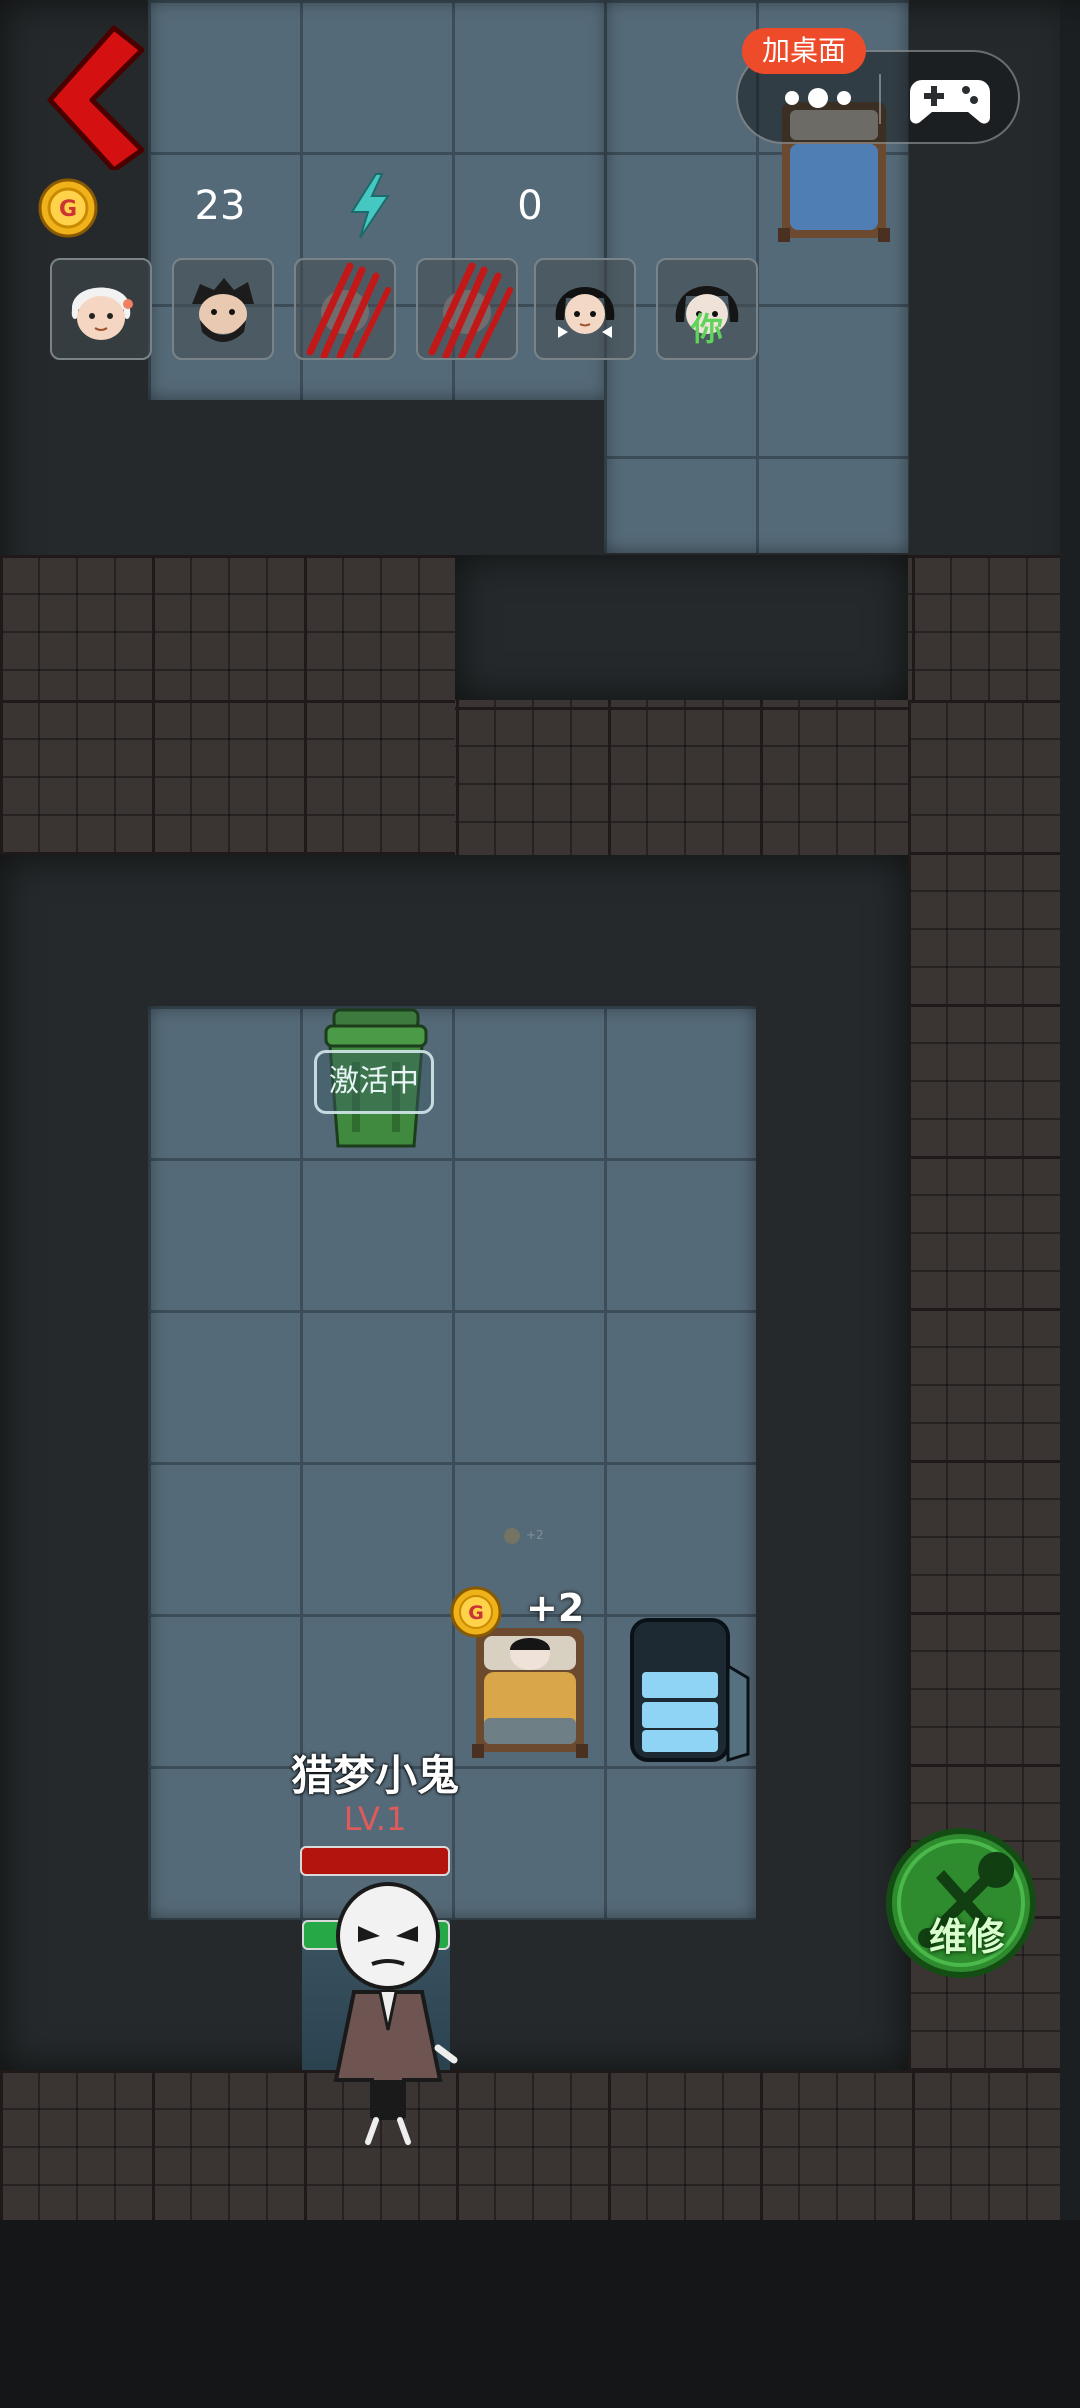 This screenshot has width=1080, height=2408. I want to click on fridge, so click(690, 1691).